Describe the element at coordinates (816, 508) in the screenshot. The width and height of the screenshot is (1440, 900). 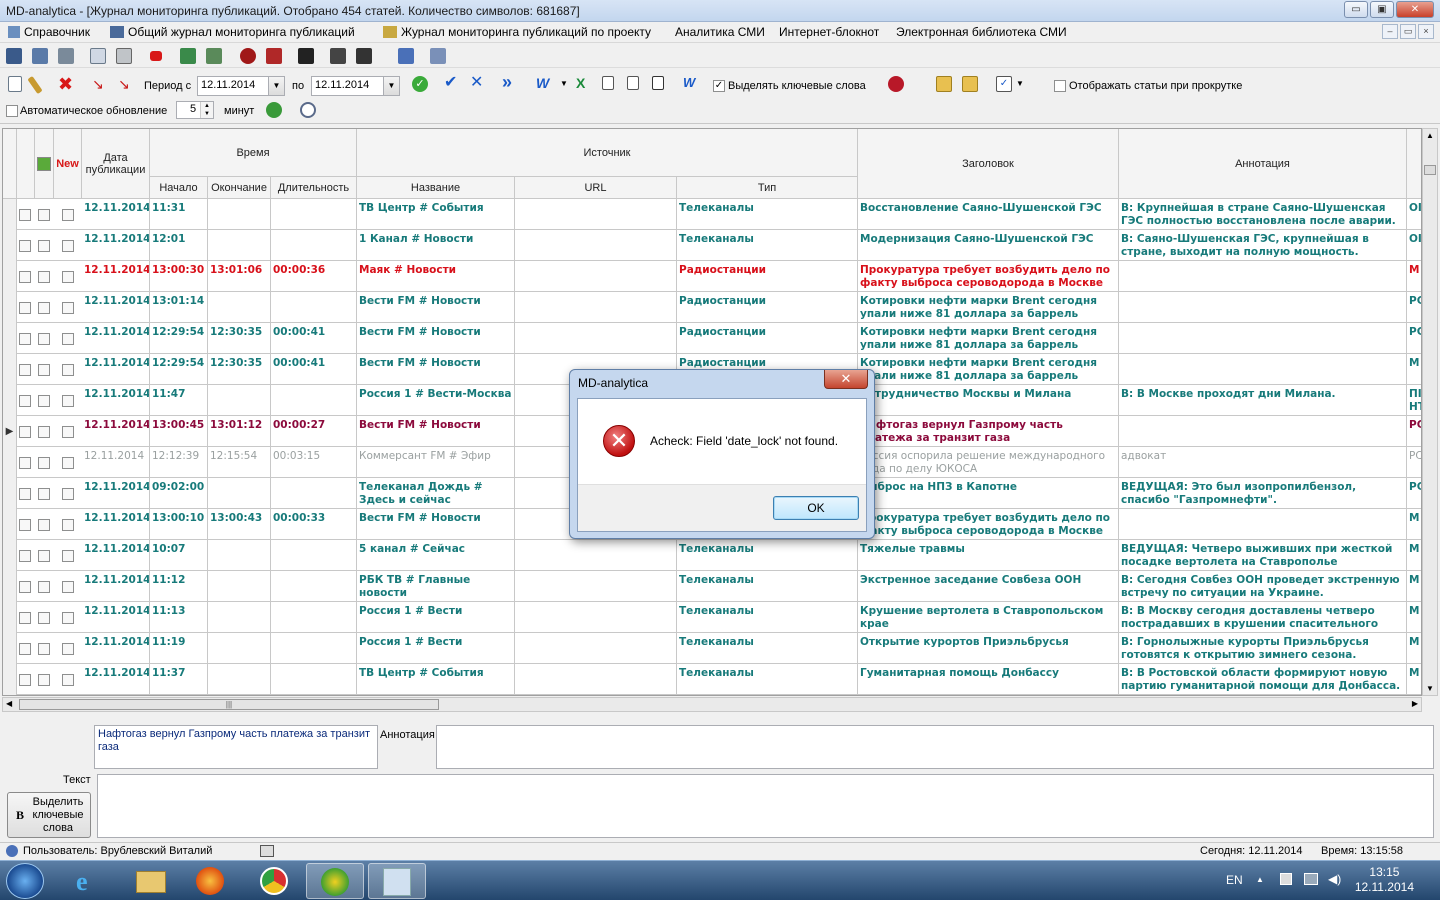
I see `ok-button: OK` at that location.